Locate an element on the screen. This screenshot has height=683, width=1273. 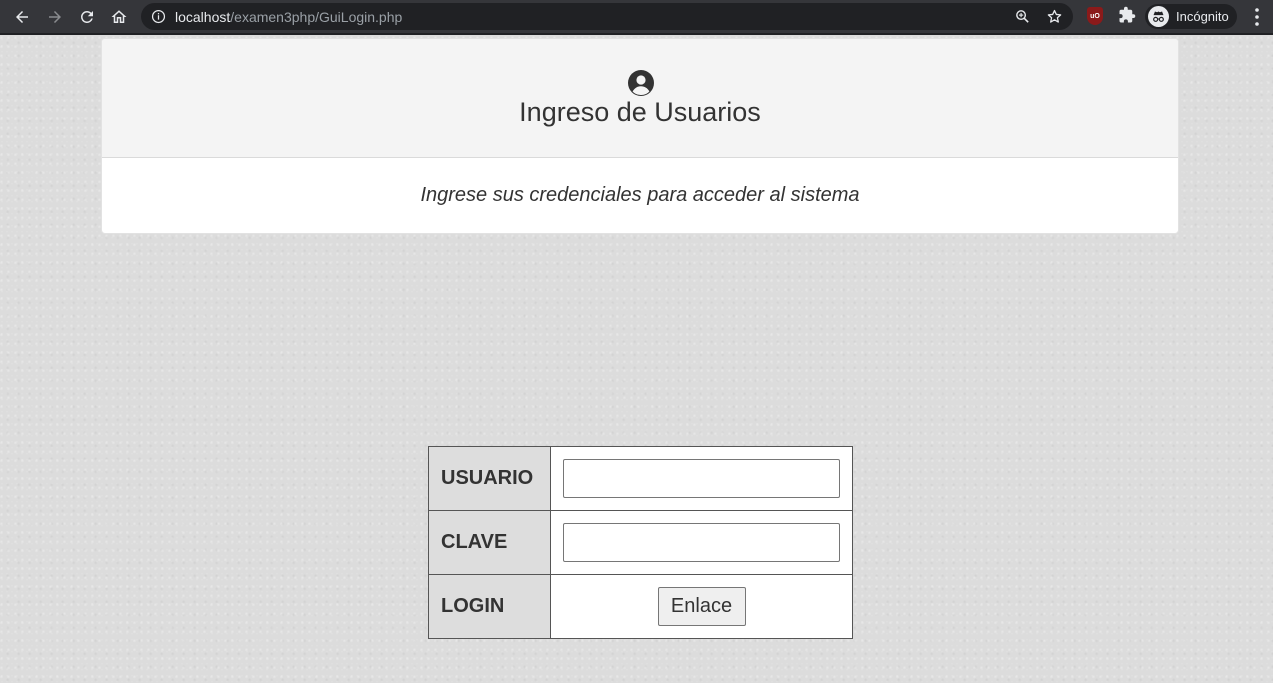
url-path: /examen3php/GuiLogin.php is located at coordinates (316, 17).